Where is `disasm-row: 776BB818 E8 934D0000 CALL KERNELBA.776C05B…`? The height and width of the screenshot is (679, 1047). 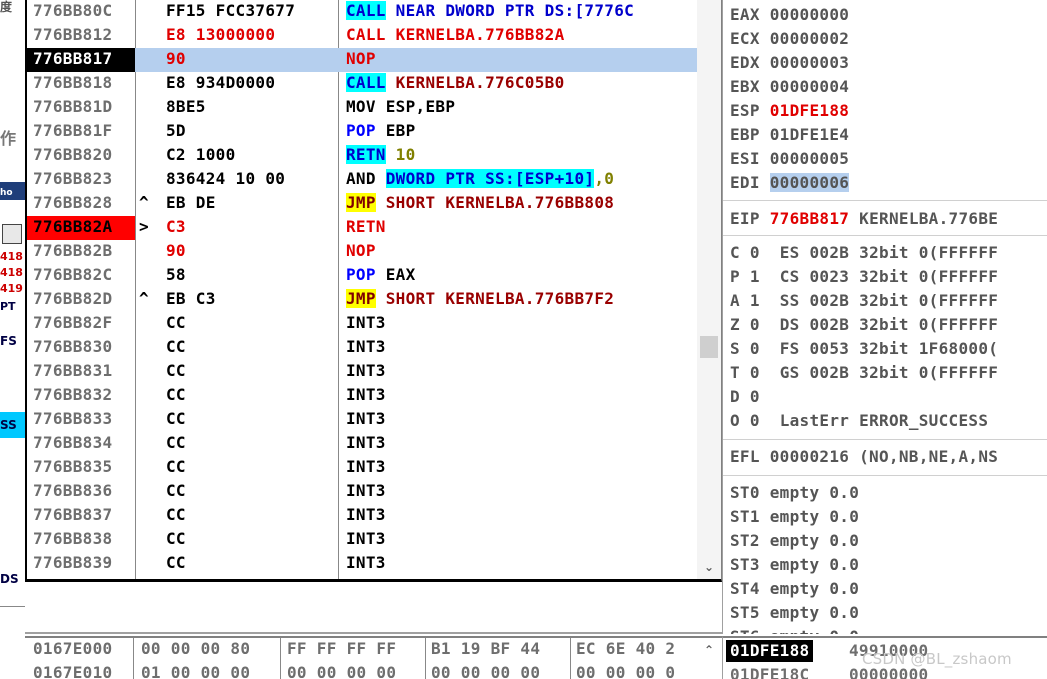 disasm-row: 776BB818 E8 934D0000 CALL KERNELBA.776C05B… is located at coordinates (362, 84).